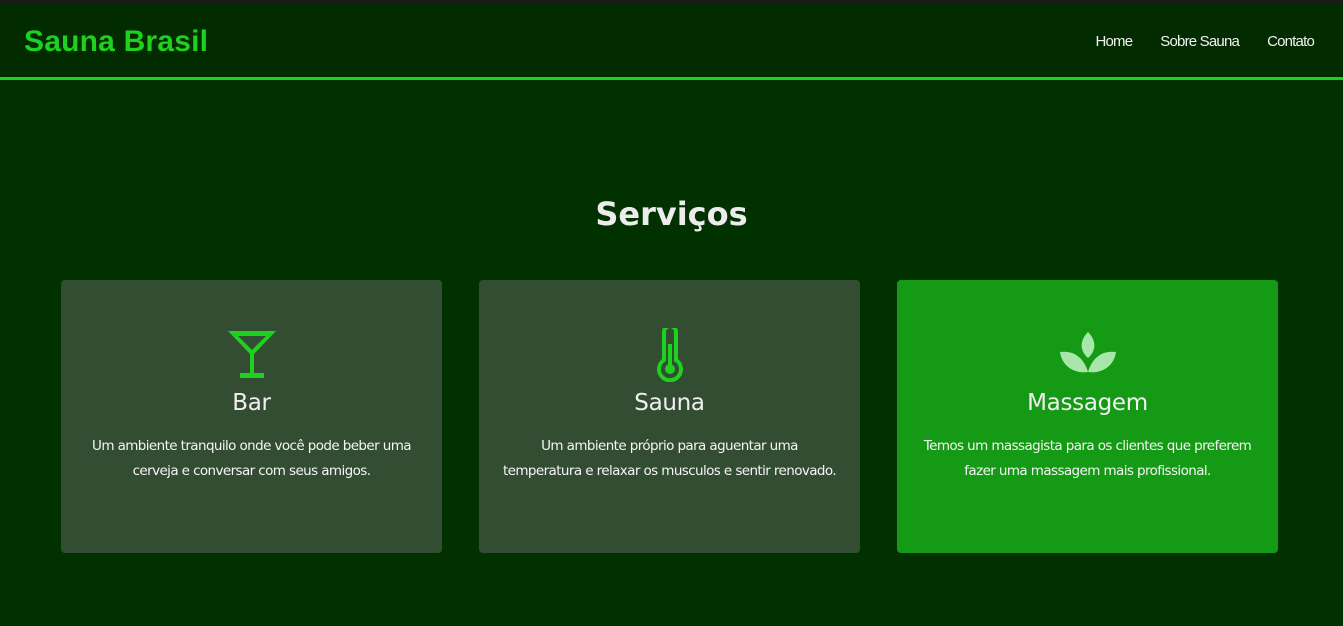 This screenshot has height=626, width=1343. I want to click on site-header: Sauna Brasil Home Sobre Sauna Contato, so click(671, 41).